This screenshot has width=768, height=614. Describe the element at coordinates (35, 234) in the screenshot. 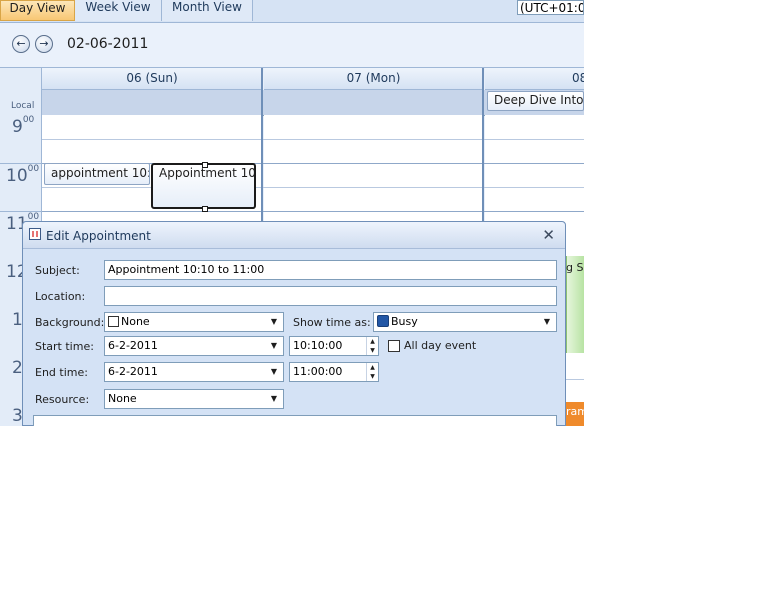

I see `calendar-icon` at that location.